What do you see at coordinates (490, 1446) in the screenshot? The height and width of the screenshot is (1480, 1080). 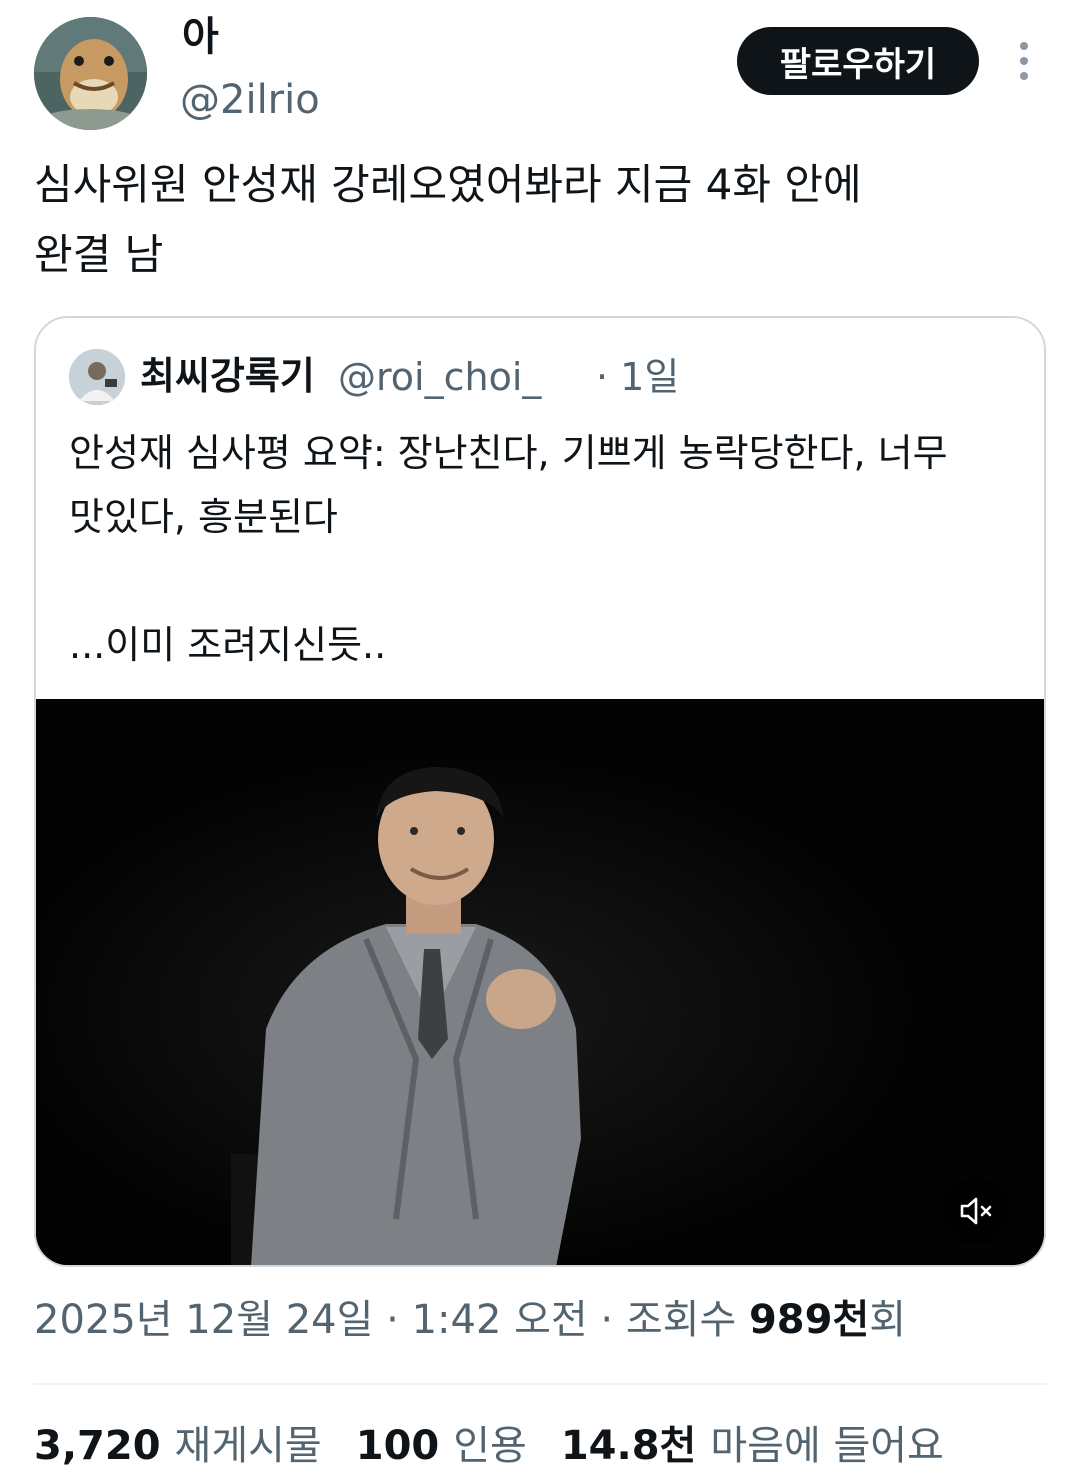 I see `quotes-label: 인용` at bounding box center [490, 1446].